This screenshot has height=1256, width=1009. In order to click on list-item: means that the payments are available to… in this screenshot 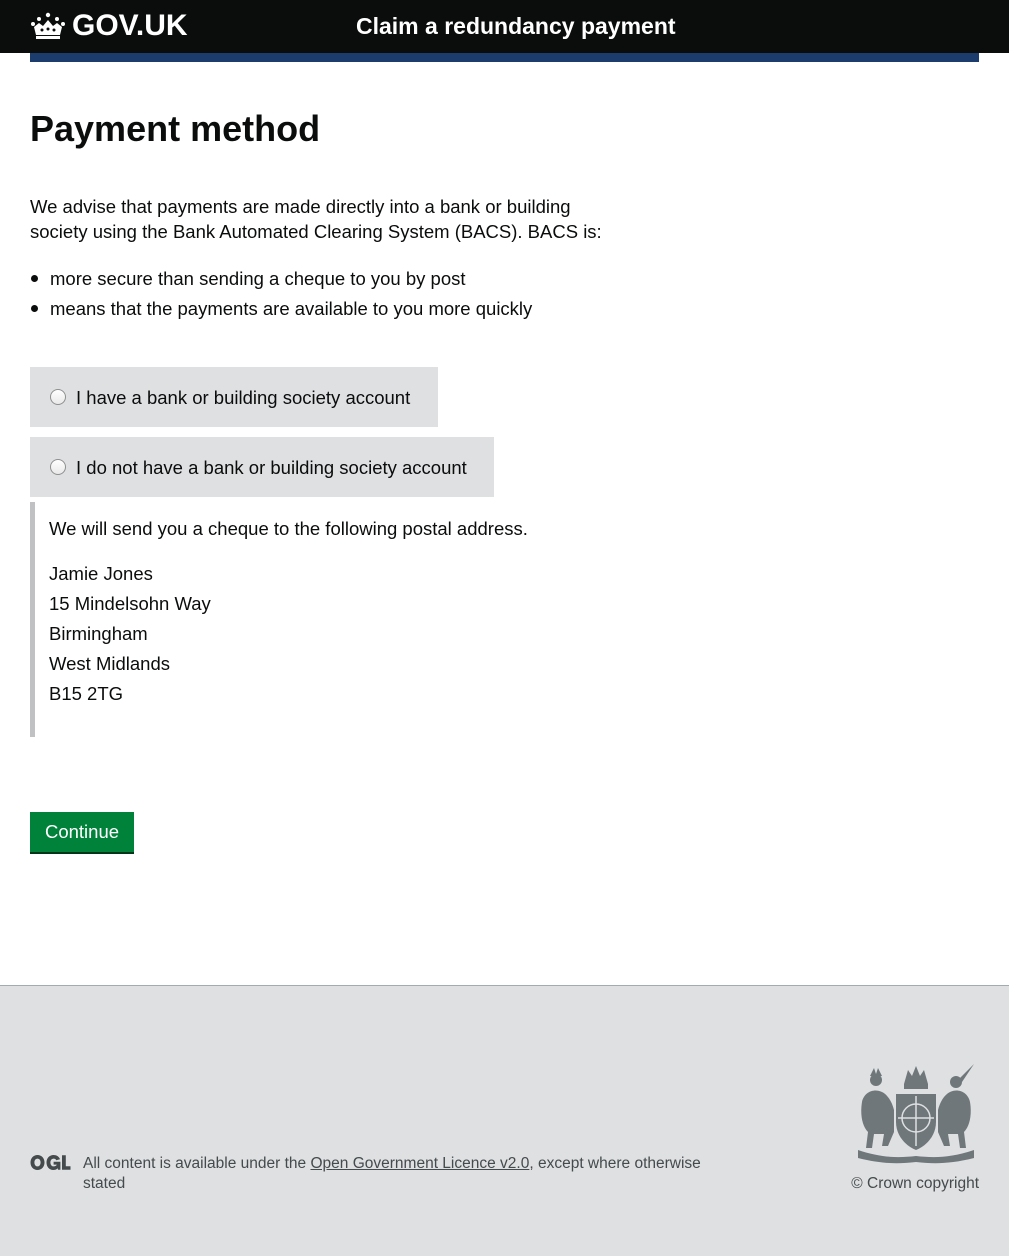, I will do `click(504, 308)`.